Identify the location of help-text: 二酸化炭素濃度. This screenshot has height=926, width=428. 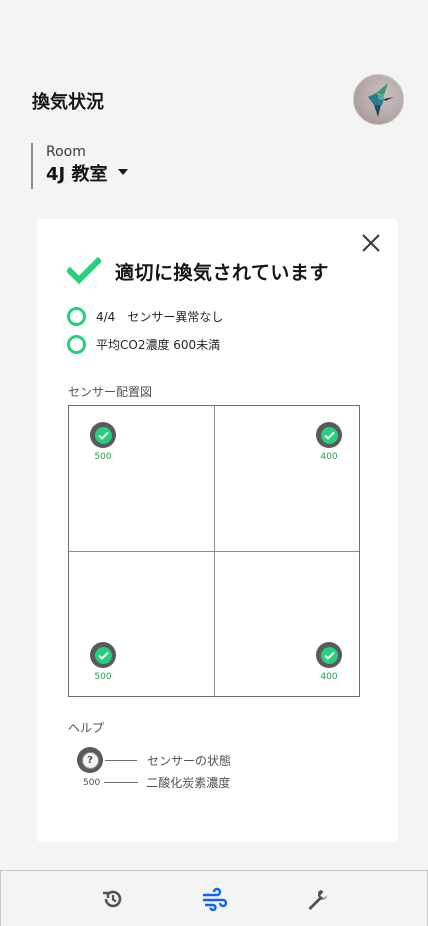
(188, 783).